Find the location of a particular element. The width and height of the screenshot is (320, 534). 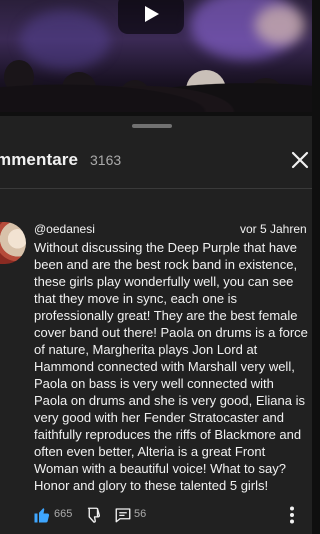

close-icon is located at coordinates (300, 160).